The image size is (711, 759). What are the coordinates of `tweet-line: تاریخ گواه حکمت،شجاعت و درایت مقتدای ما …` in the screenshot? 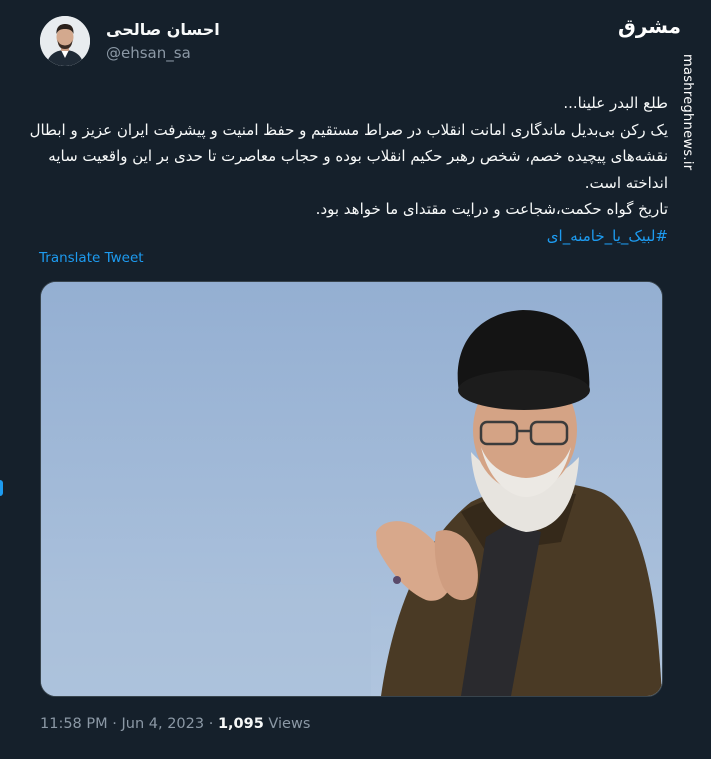 It's located at (491, 209).